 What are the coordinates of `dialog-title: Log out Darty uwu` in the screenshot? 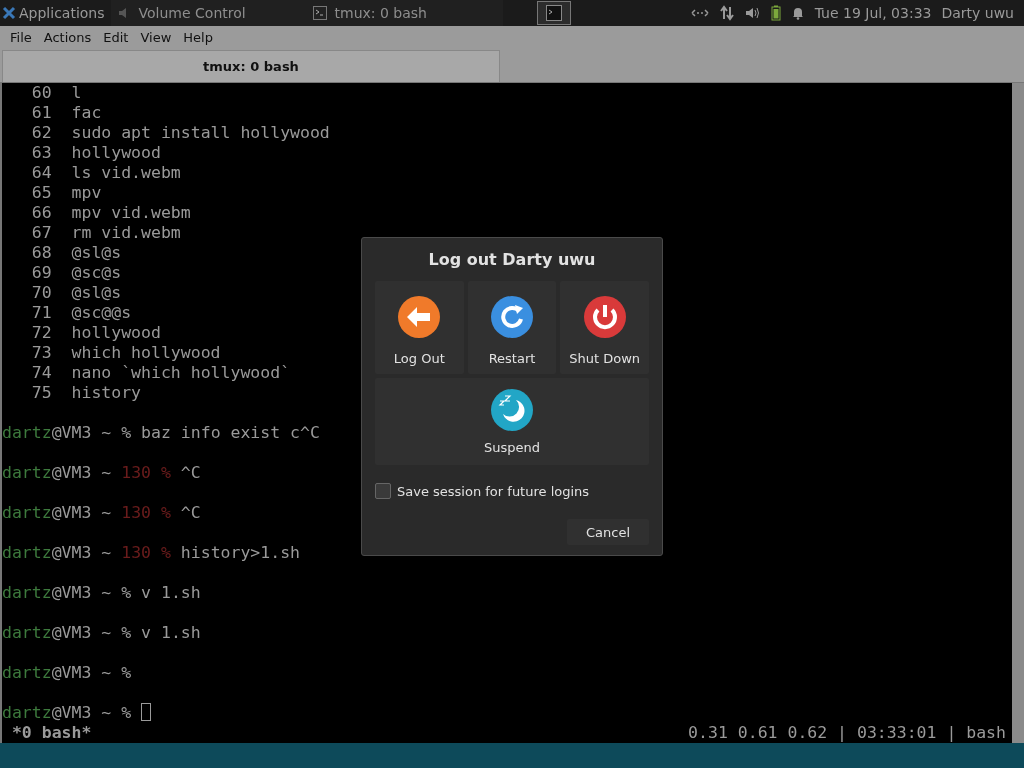 It's located at (512, 259).